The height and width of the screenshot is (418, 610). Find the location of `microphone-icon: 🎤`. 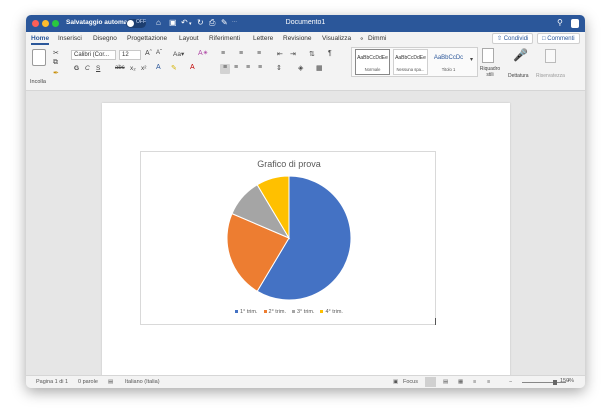

microphone-icon: 🎤 is located at coordinates (520, 55).